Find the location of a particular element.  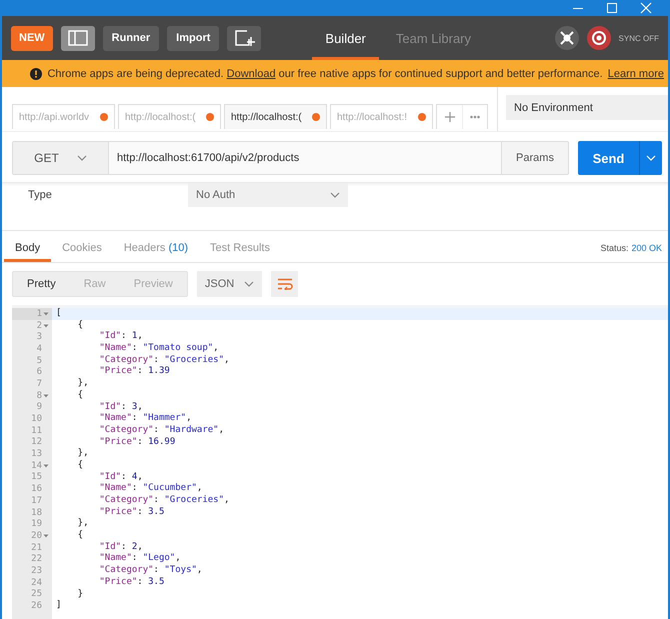

interceptor-icon is located at coordinates (566, 38).